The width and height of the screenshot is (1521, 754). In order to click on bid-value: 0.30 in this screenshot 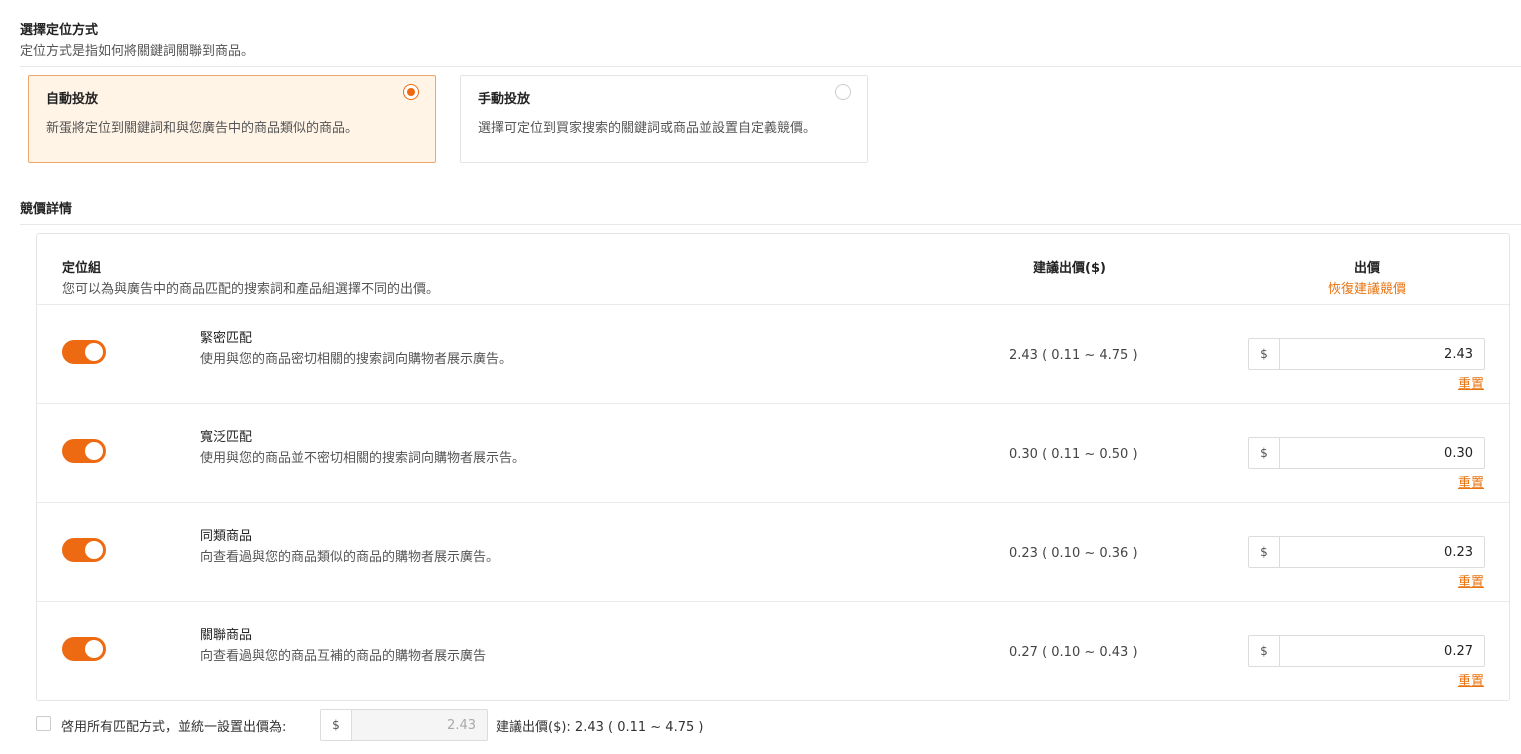, I will do `click(1382, 453)`.